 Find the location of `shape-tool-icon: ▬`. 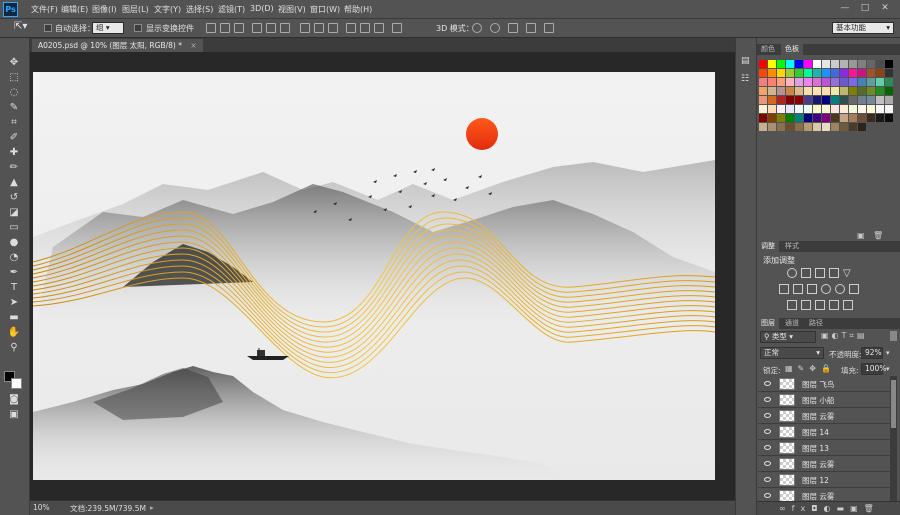

shape-tool-icon: ▬ is located at coordinates (14, 318).